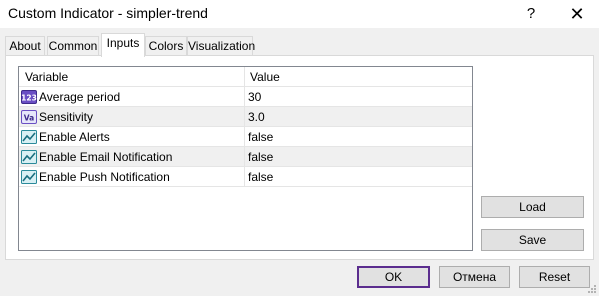 The image size is (599, 296). What do you see at coordinates (25, 46) in the screenshot?
I see `tab-about: About` at bounding box center [25, 46].